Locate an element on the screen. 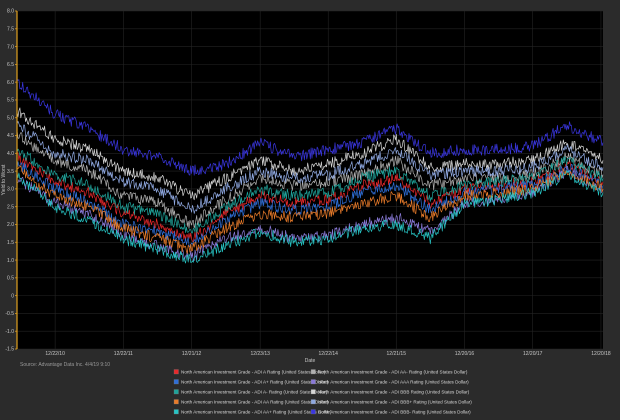 Image resolution: width=620 pixels, height=420 pixels. y-axis-title: Yield to Worst is located at coordinates (4, 179).